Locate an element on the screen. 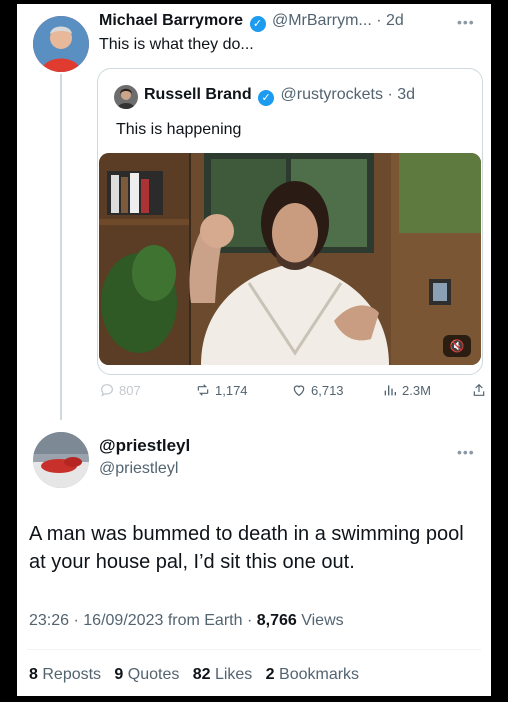 The height and width of the screenshot is (702, 508). like-button: 6,713 is located at coordinates (317, 390).